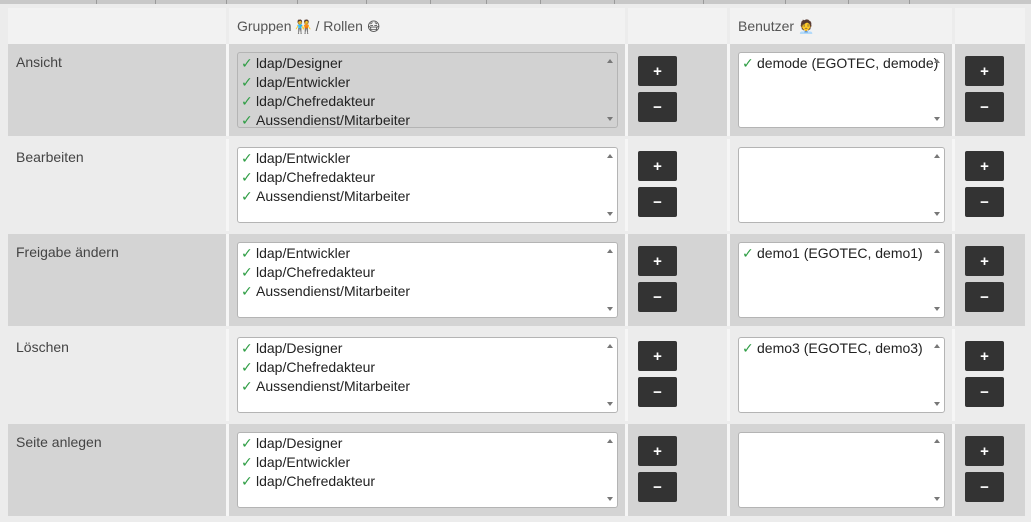 The height and width of the screenshot is (522, 1031). I want to click on groups-icon: 🧑‍🤝‍🧑, so click(303, 26).